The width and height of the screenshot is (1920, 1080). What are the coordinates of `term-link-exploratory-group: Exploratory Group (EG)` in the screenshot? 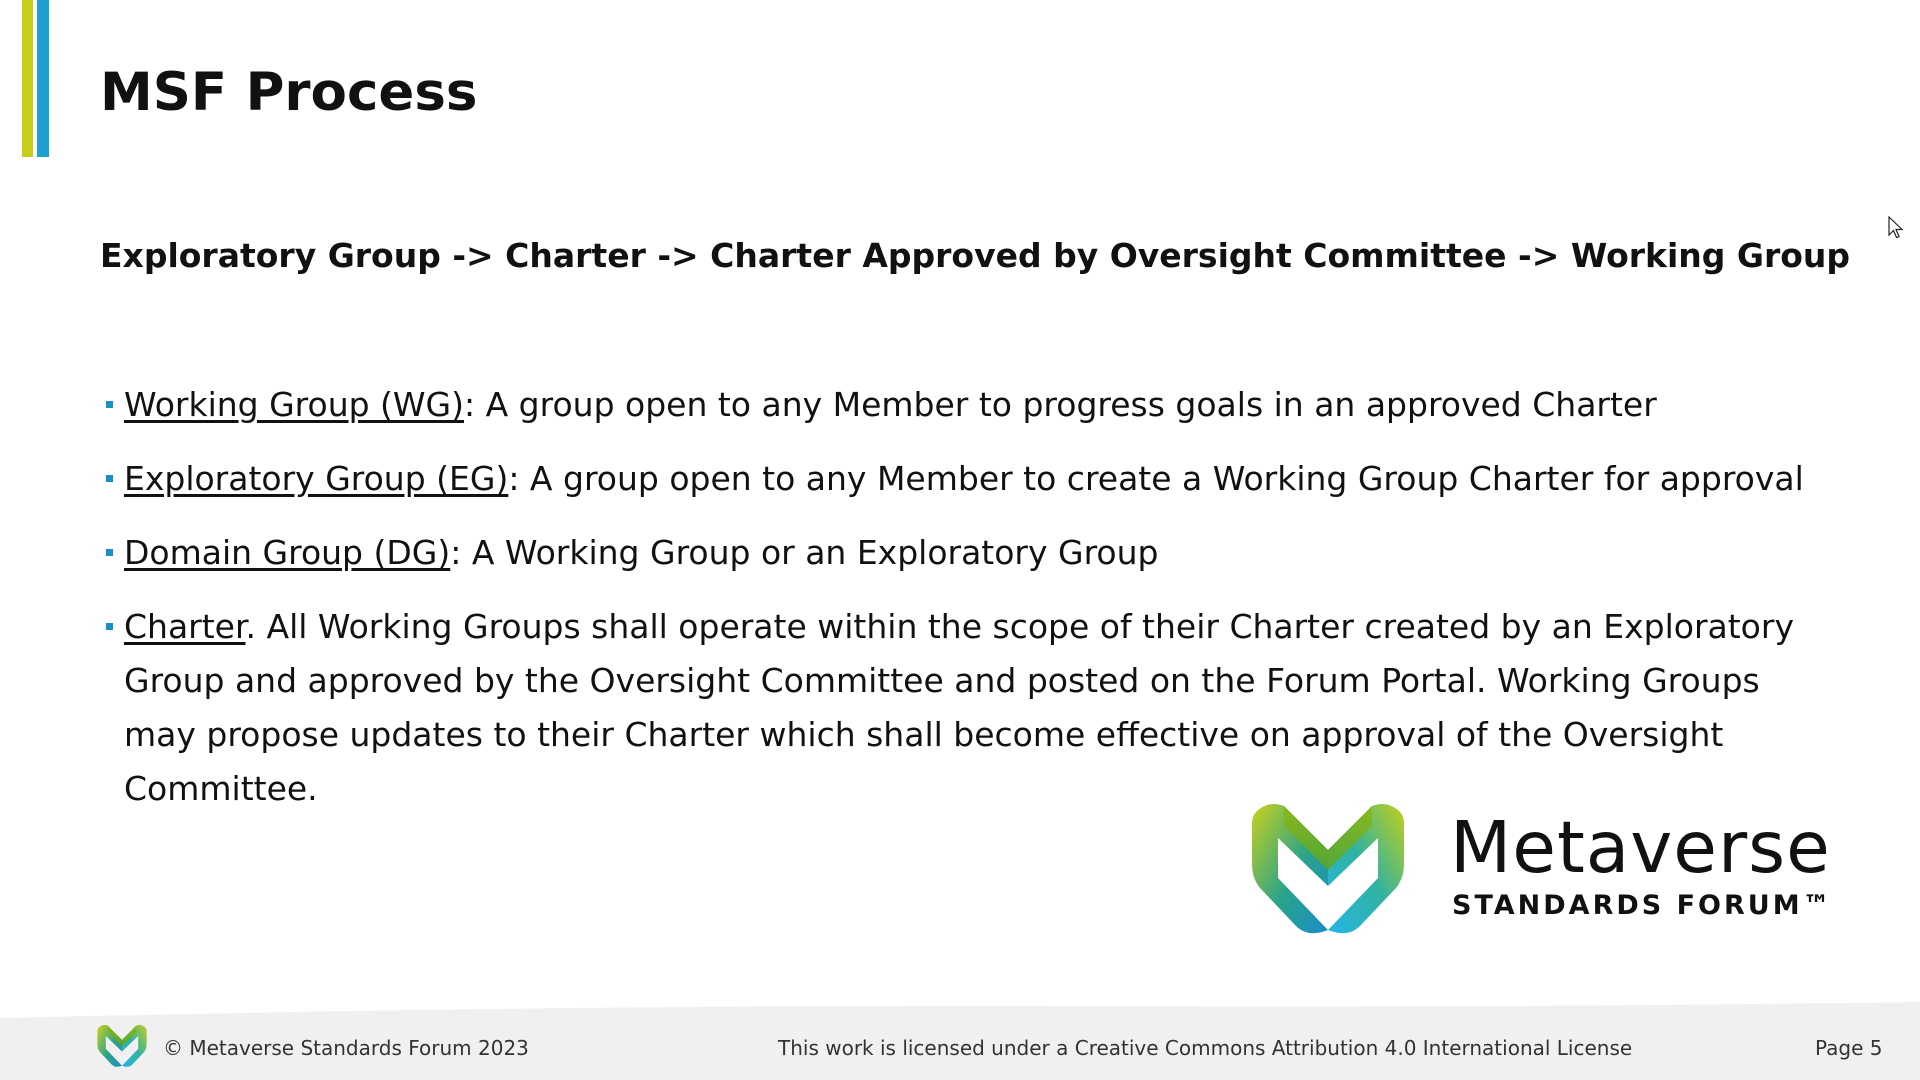 It's located at (316, 478).